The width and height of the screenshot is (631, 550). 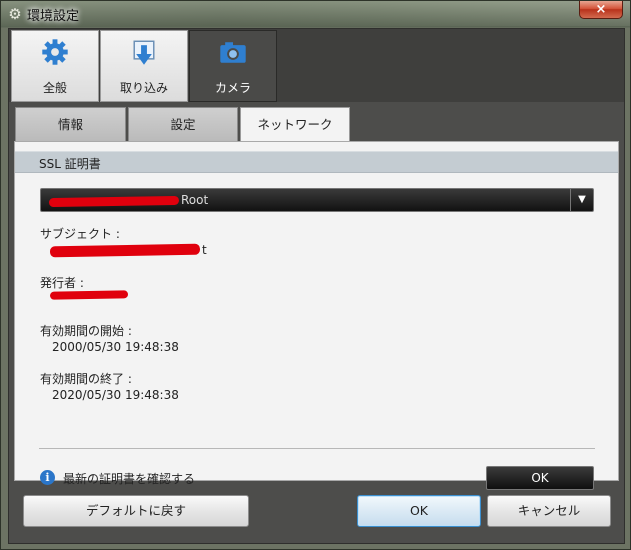 What do you see at coordinates (55, 66) in the screenshot?
I see `tab-general: 全般` at bounding box center [55, 66].